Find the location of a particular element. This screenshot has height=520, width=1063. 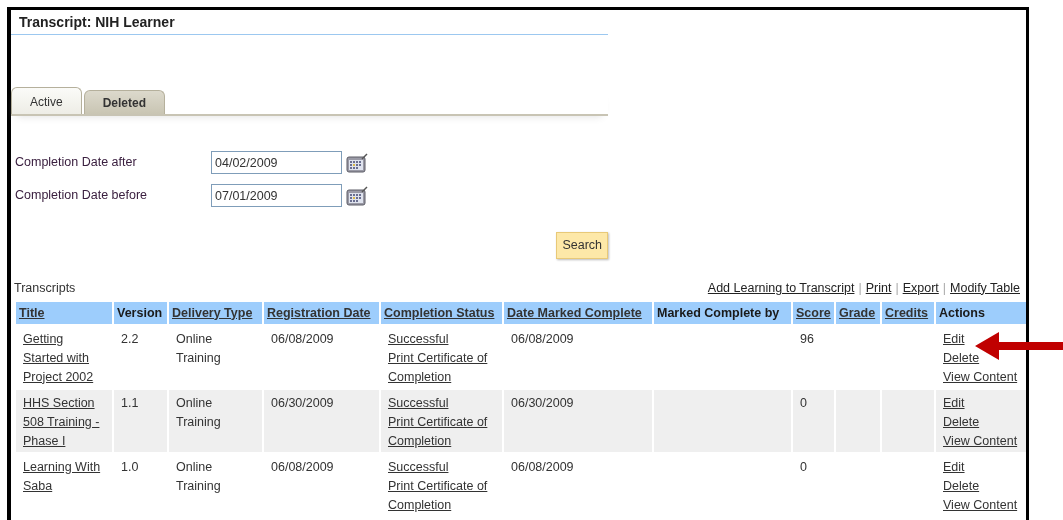

tab: Active is located at coordinates (46, 100).